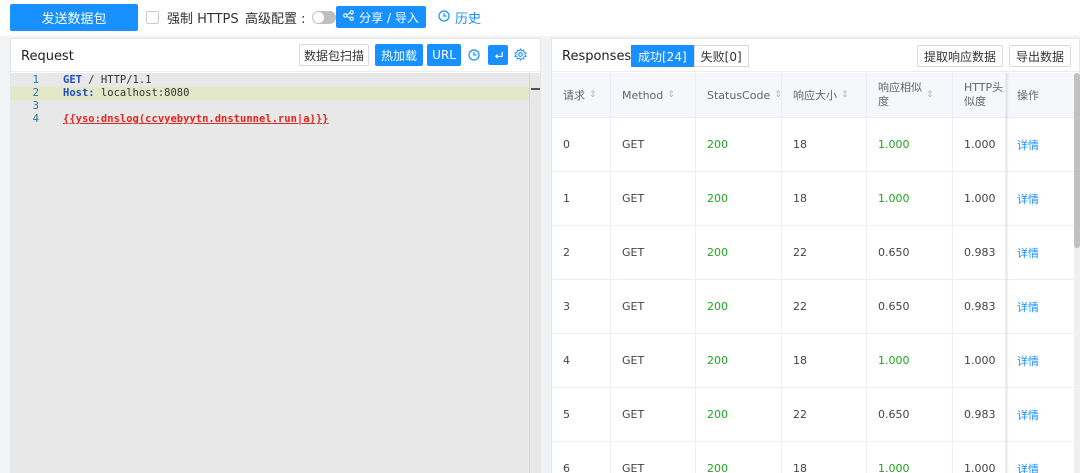 This screenshot has width=1080, height=473. Describe the element at coordinates (498, 55) in the screenshot. I see `enter-icon` at that location.